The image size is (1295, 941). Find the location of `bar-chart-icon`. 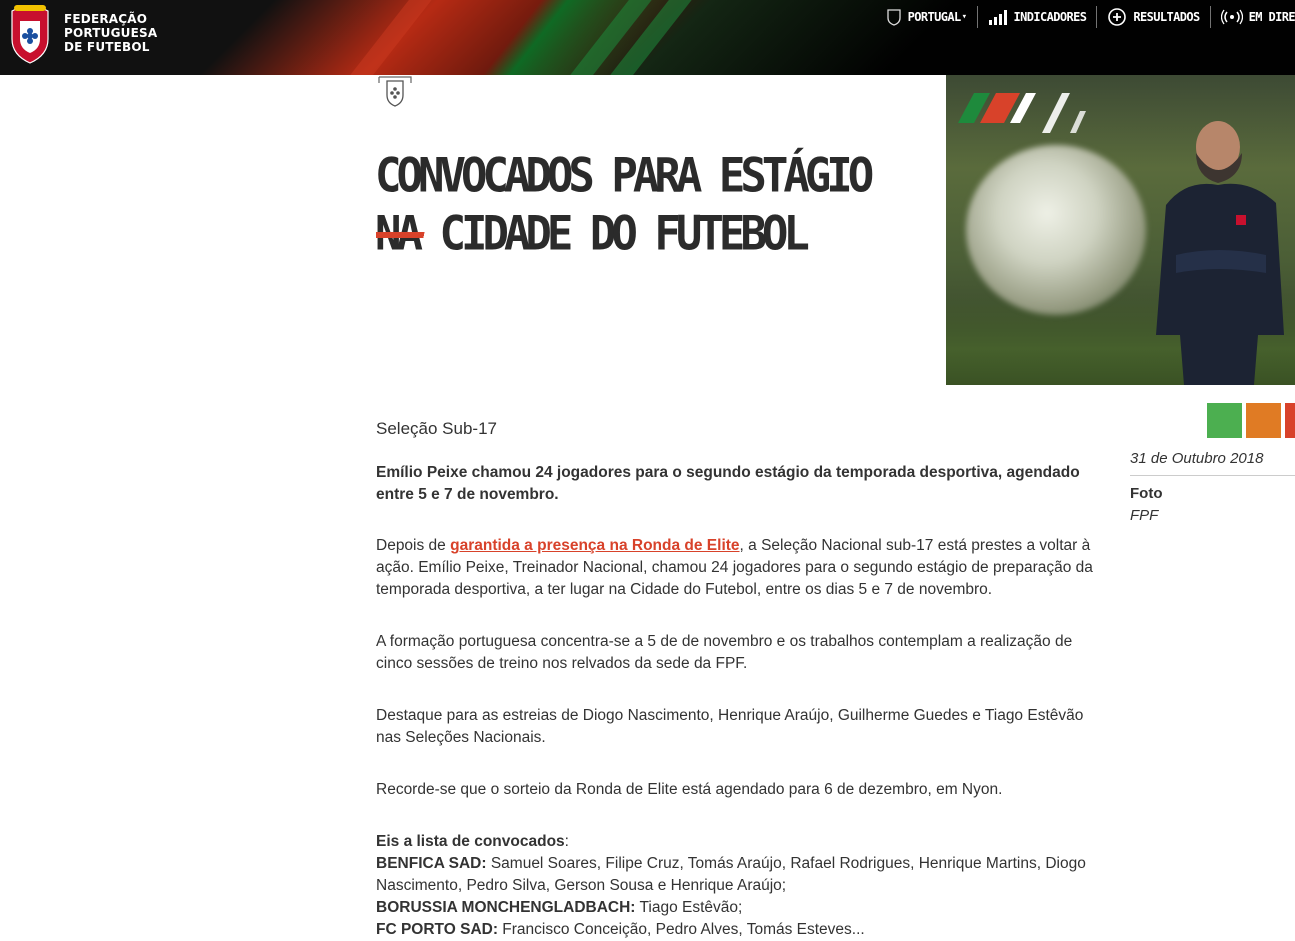

bar-chart-icon is located at coordinates (997, 17).